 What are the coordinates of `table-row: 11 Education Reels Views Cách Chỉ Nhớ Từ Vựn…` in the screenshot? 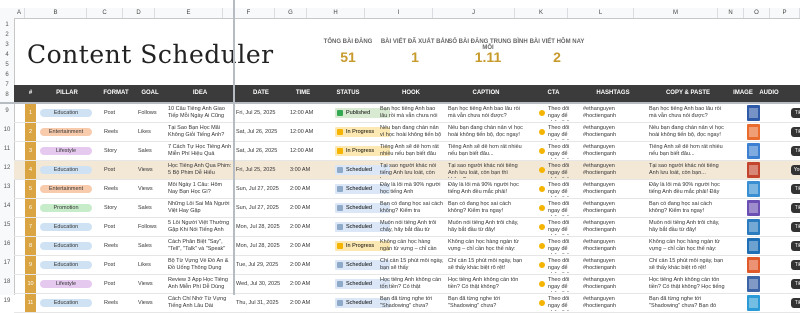 It's located at (407, 303).